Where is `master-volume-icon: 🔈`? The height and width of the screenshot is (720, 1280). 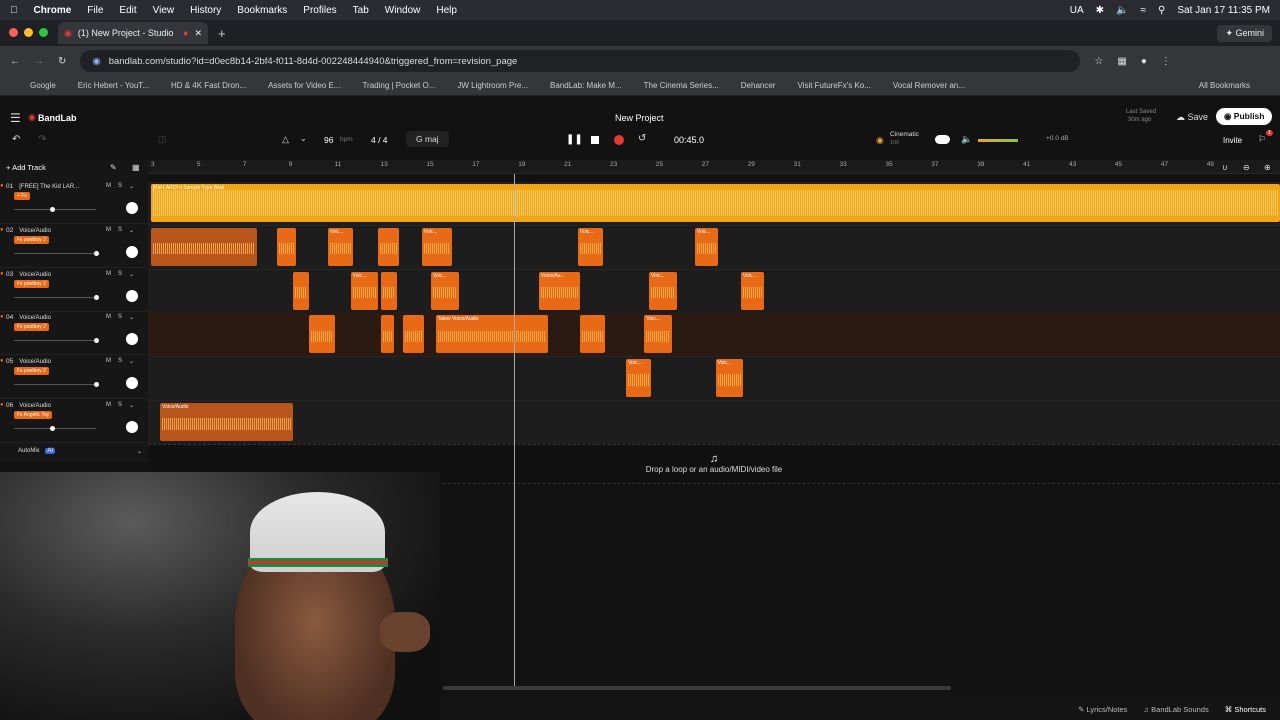 master-volume-icon: 🔈 is located at coordinates (966, 139).